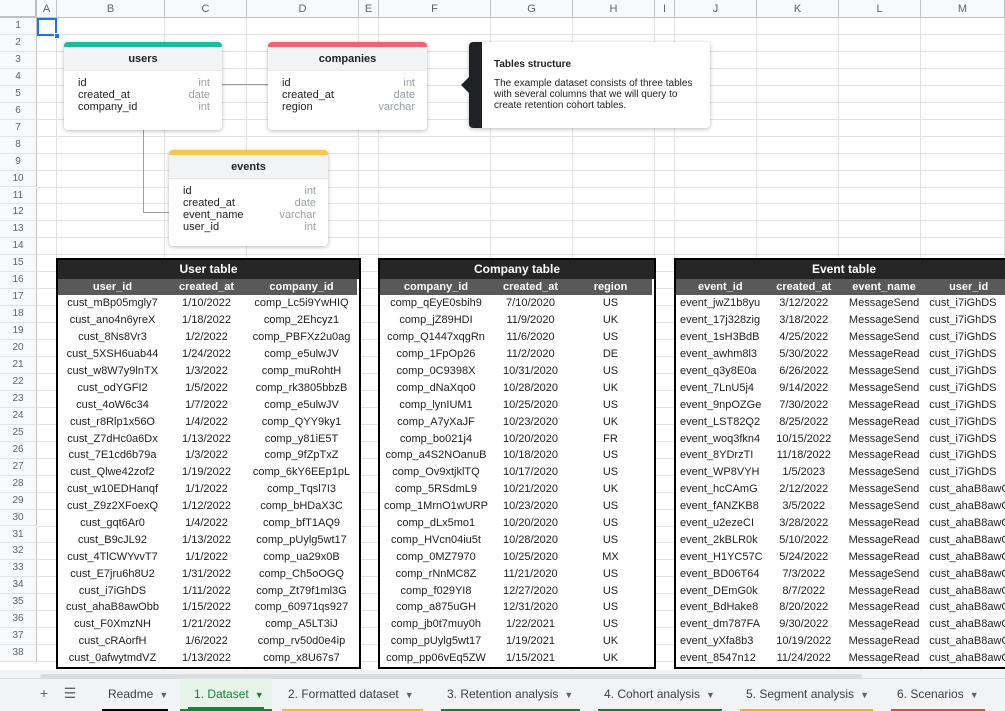 This screenshot has width=1005, height=711. I want to click on column-header-d: D, so click(303, 9).